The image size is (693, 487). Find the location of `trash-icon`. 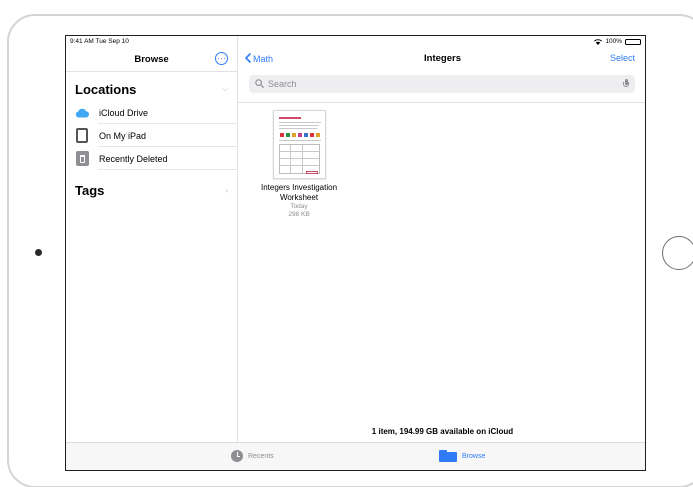

trash-icon is located at coordinates (82, 158).